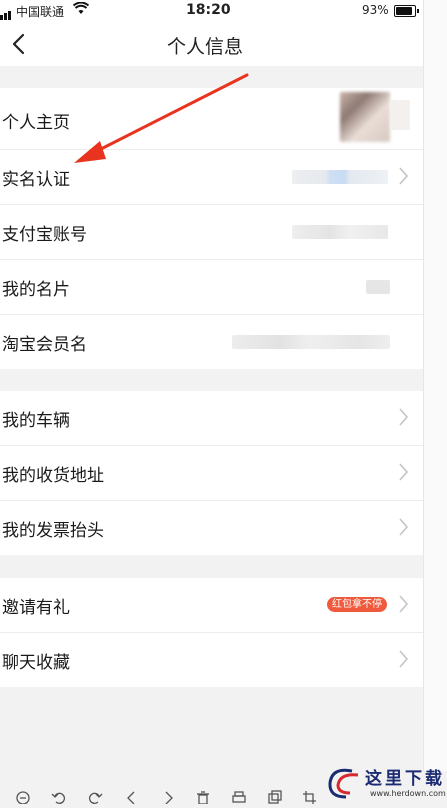 Image resolution: width=447 pixels, height=808 pixels. I want to click on list-item-label: 个人主页, so click(36, 123).